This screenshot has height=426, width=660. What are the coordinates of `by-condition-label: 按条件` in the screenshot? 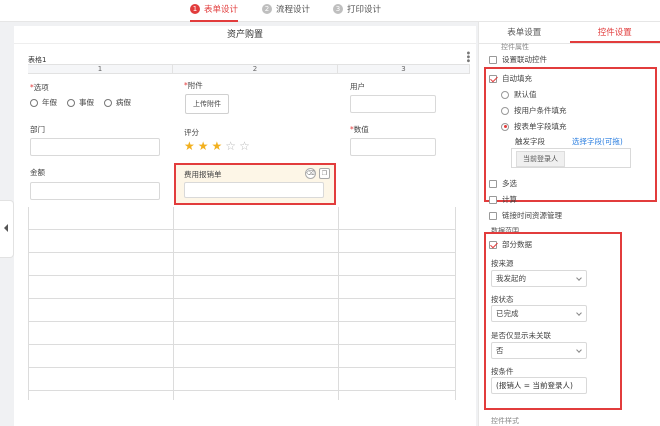 It's located at (502, 371).